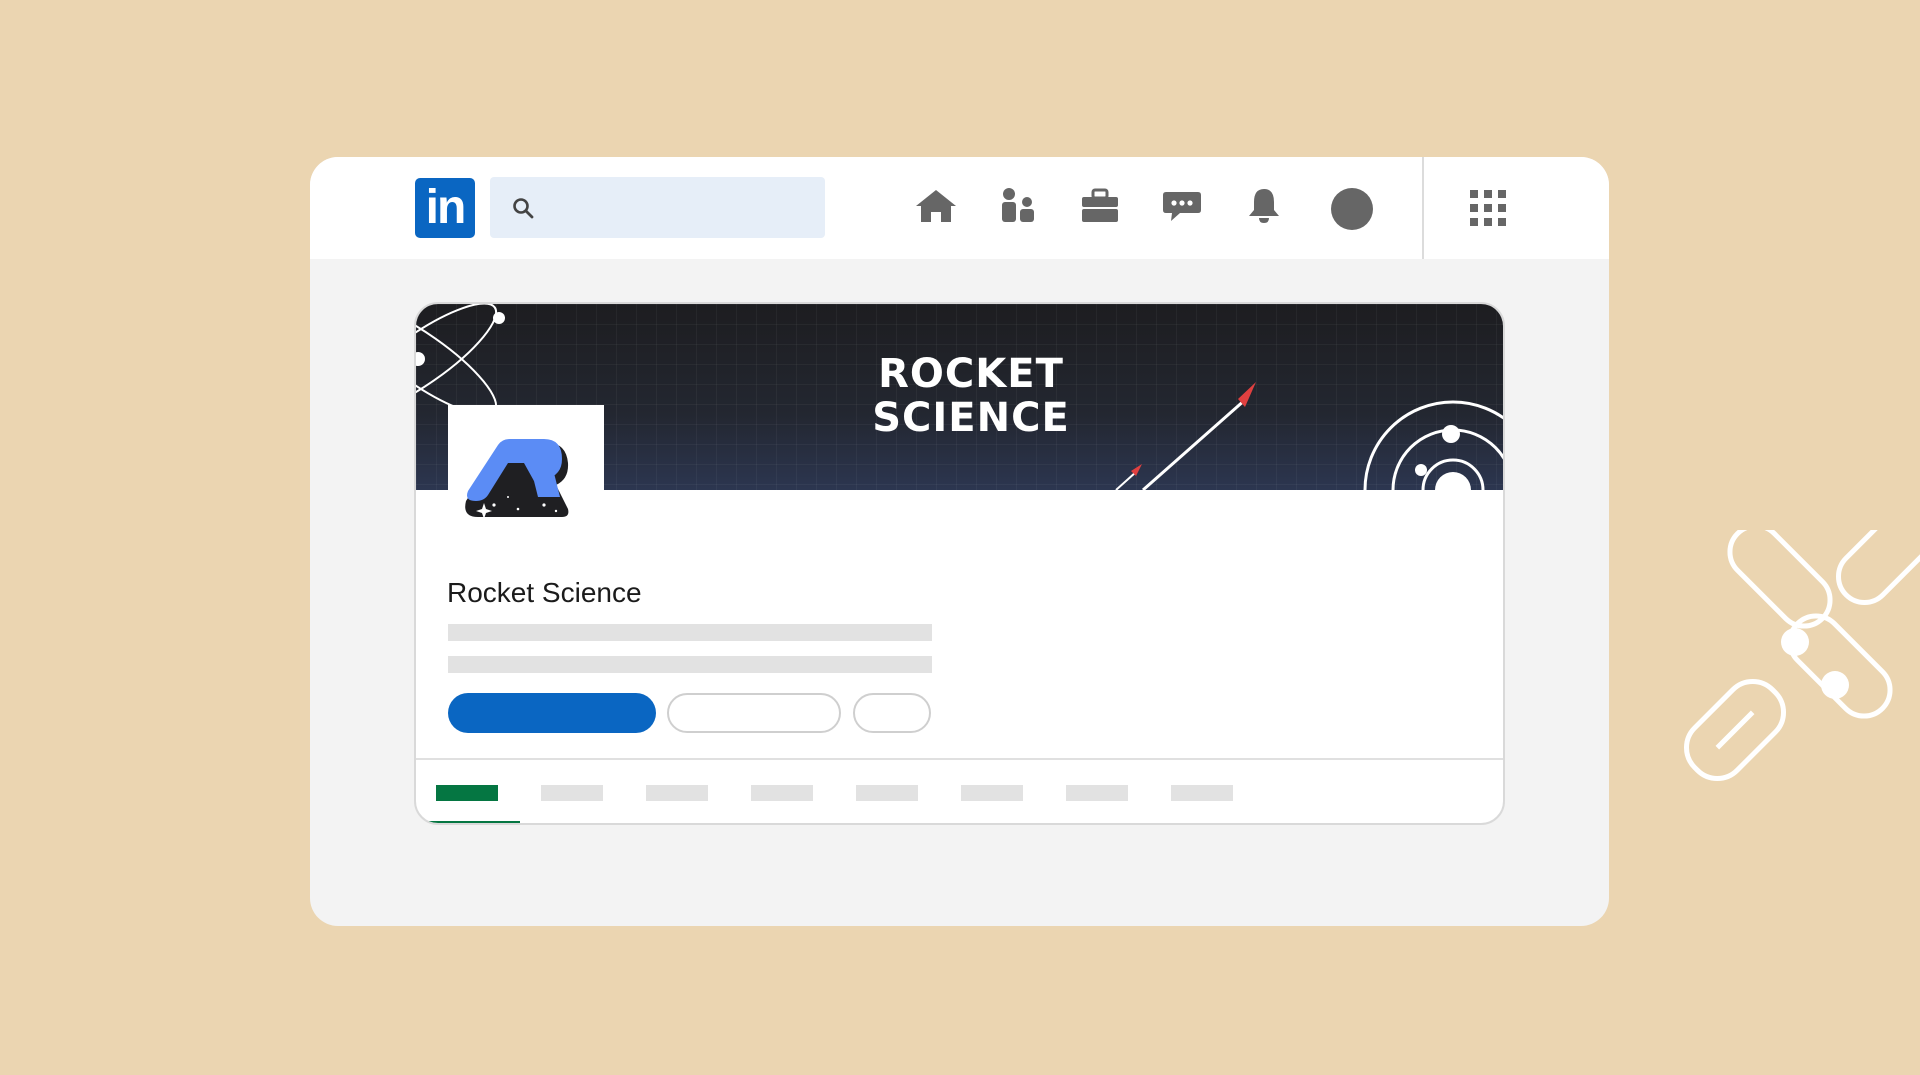  I want to click on search-icon, so click(523, 208).